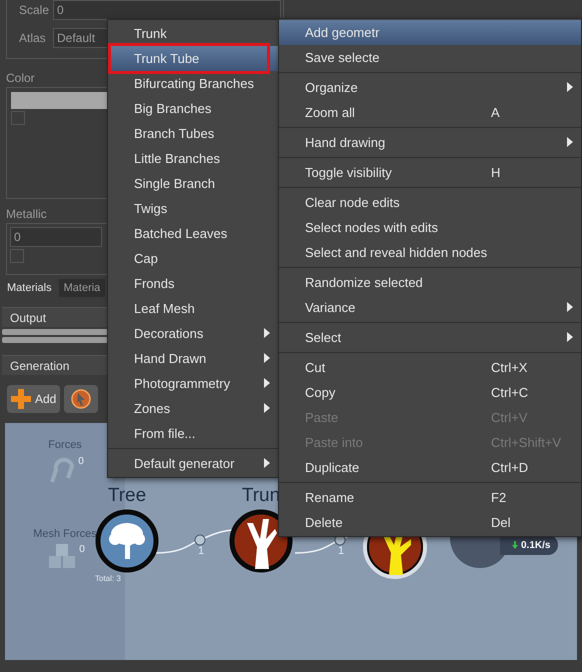  What do you see at coordinates (193, 408) in the screenshot?
I see `menu-item: Zones` at bounding box center [193, 408].